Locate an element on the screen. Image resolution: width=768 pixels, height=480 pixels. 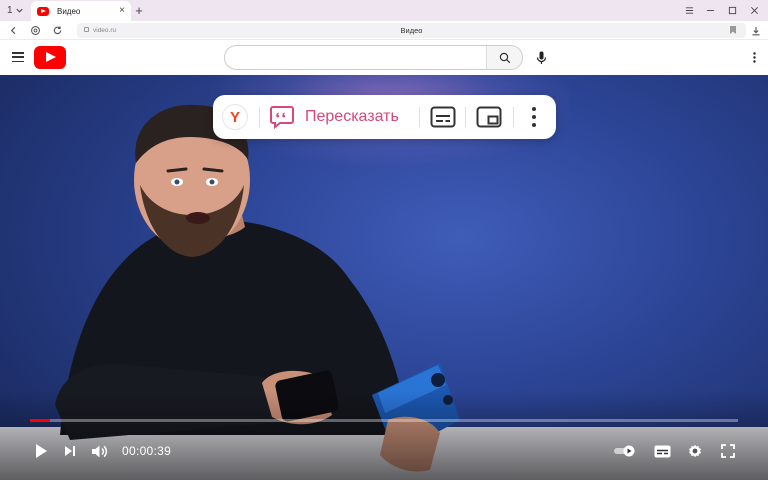
downloads-button is located at coordinates (755, 30).